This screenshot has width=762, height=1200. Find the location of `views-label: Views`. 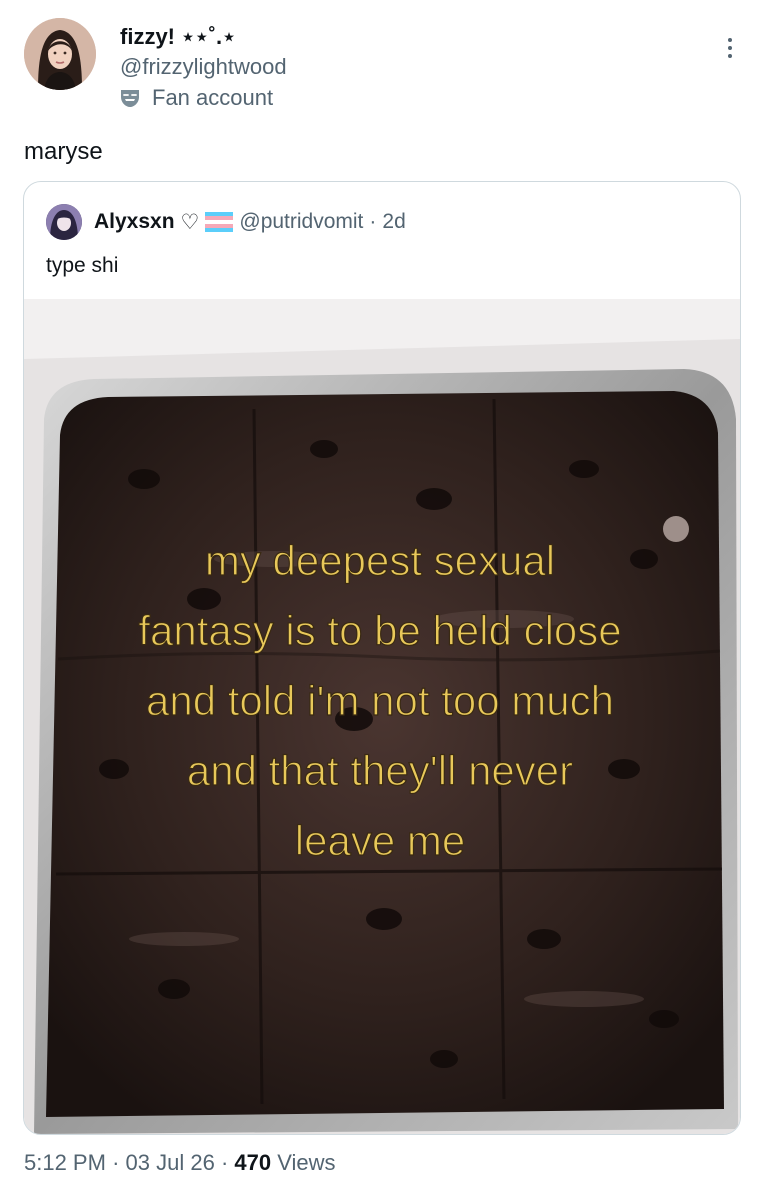

views-label: Views is located at coordinates (306, 1162).